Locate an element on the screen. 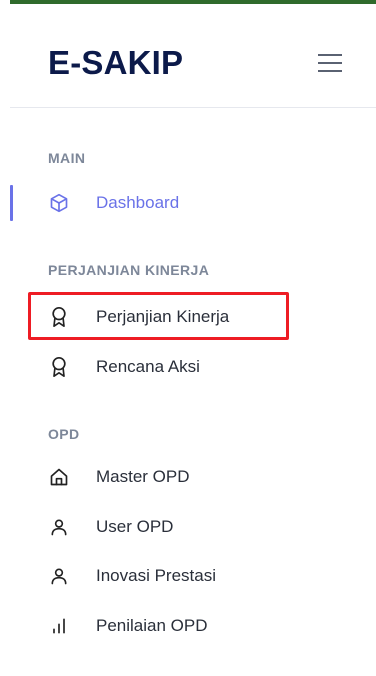 The image size is (376, 676). sidebar-item-perjanjian-kinerja: Perjanjian Kinerja is located at coordinates (138, 317).